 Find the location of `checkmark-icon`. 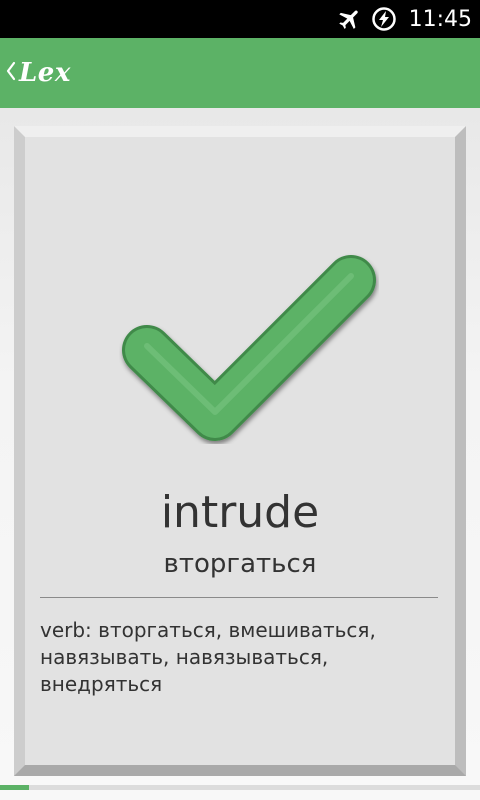

checkmark-icon is located at coordinates (249, 352).